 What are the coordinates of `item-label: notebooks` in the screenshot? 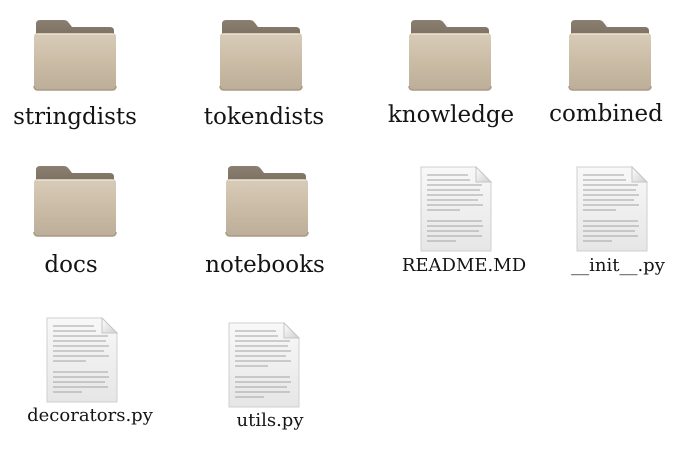 It's located at (265, 265).